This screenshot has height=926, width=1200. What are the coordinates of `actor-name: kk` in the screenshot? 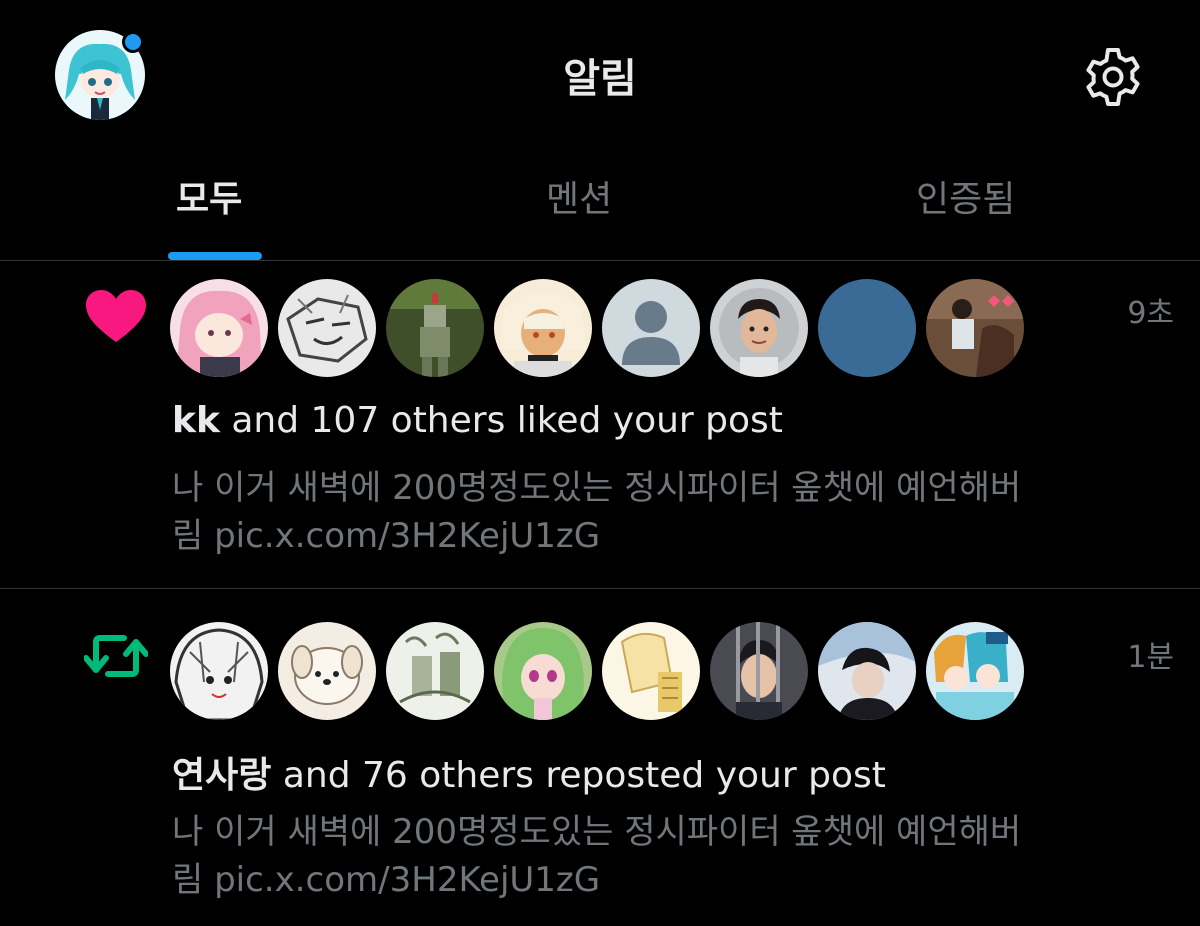 It's located at (196, 420).